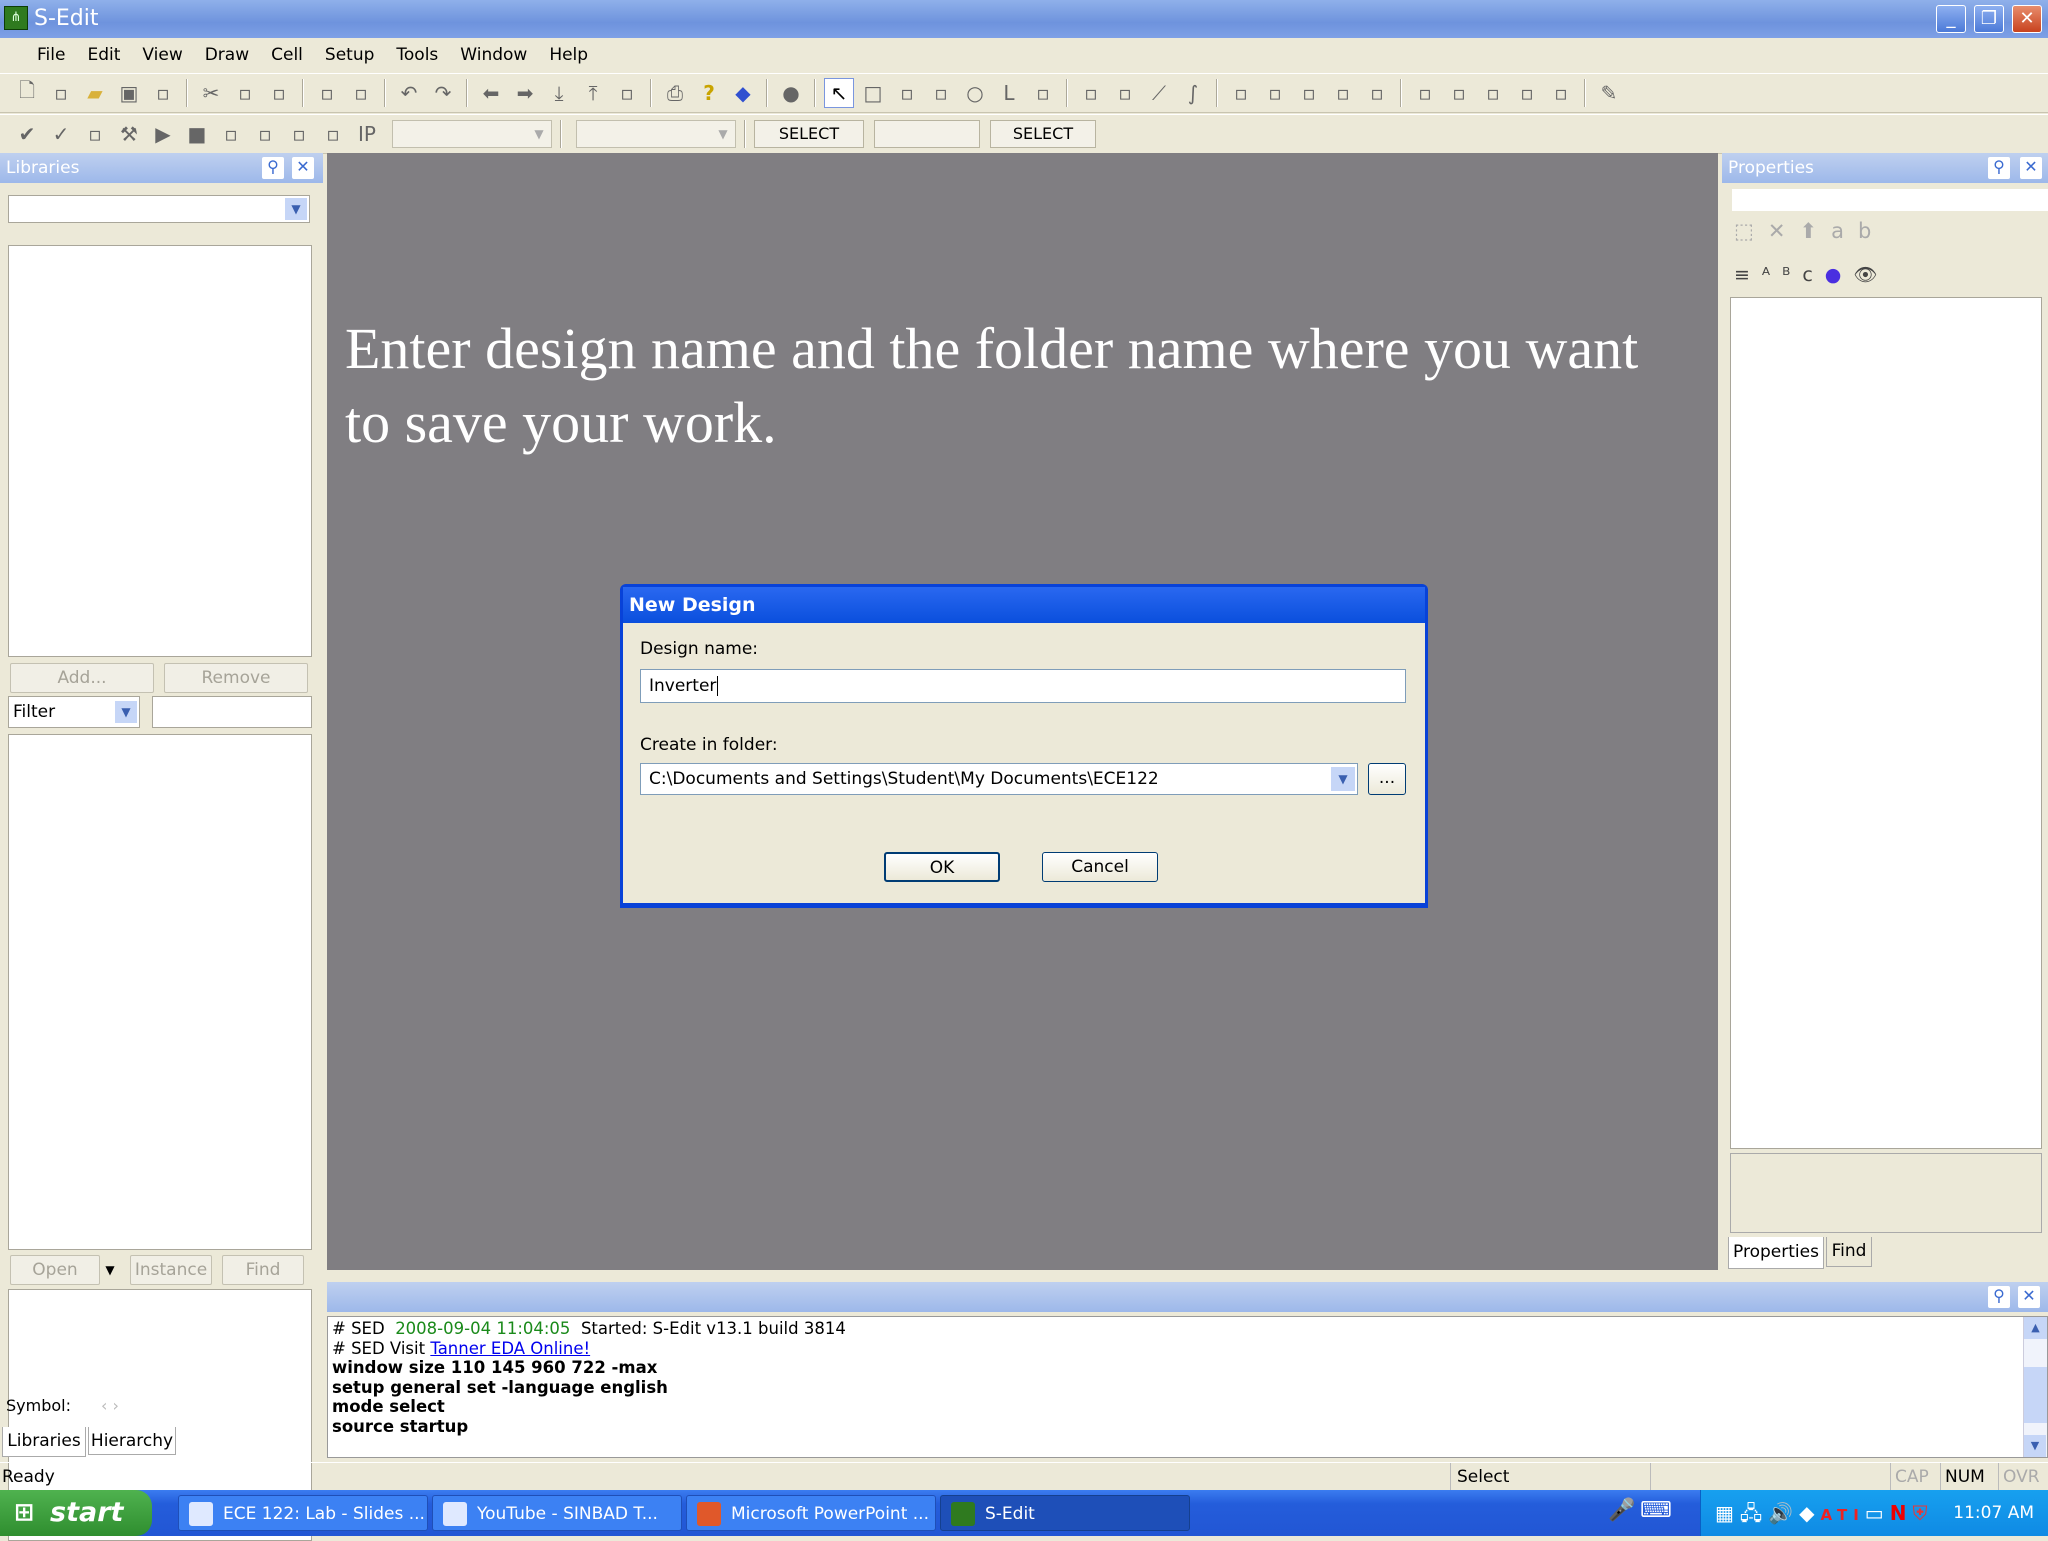 Image resolution: width=2048 pixels, height=1541 pixels. Describe the element at coordinates (327, 93) in the screenshot. I see `open-view-icon: ▫` at that location.